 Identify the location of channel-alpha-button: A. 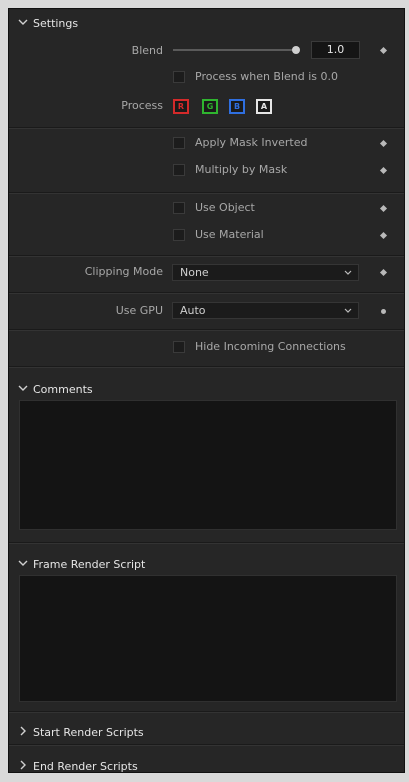
(264, 106).